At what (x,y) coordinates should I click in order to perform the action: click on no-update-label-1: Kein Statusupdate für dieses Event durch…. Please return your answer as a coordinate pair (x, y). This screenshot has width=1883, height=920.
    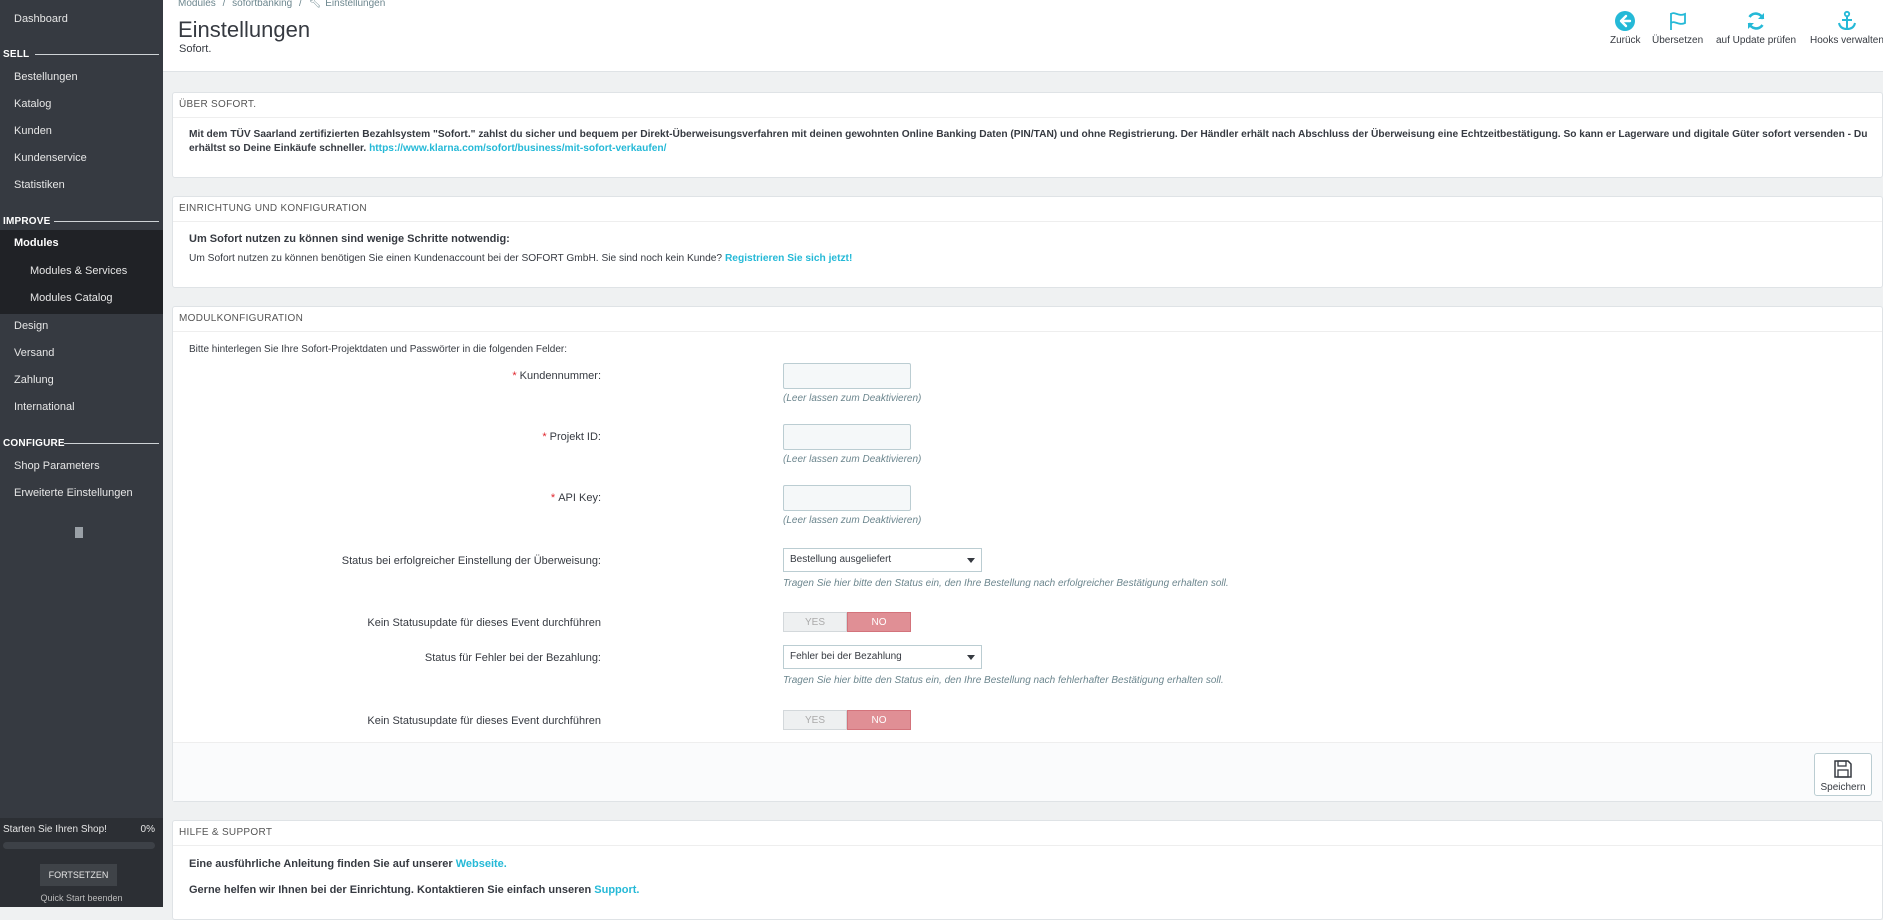
    Looking at the image, I should click on (484, 623).